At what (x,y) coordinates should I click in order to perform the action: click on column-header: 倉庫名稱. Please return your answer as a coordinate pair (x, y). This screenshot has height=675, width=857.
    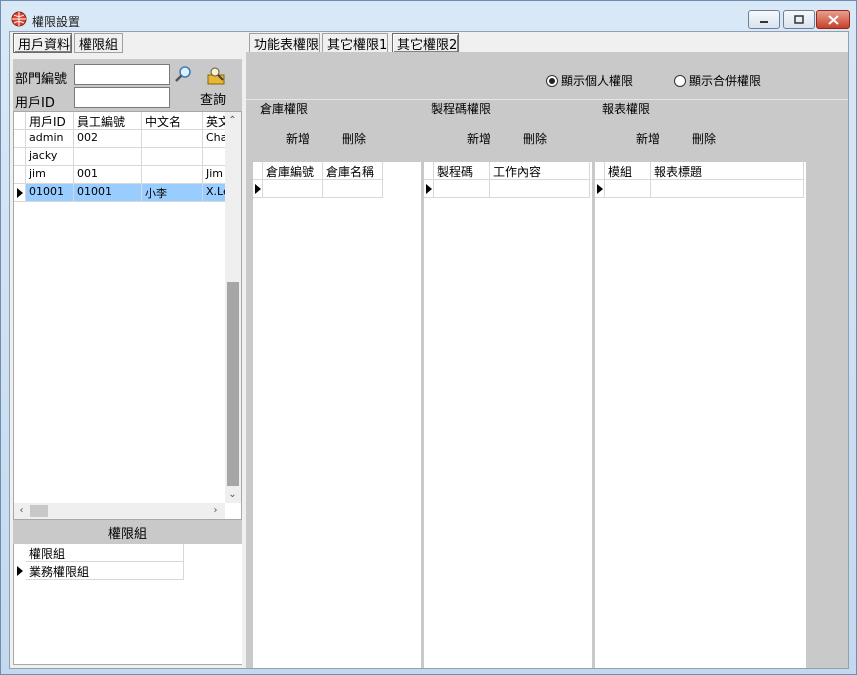
    Looking at the image, I should click on (353, 171).